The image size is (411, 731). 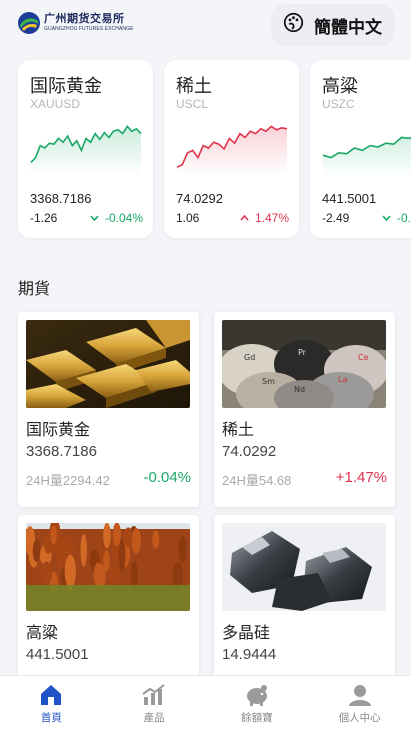 I want to click on rare-earth-image: Gd Pr Ce Sm La Nd, so click(x=304, y=364).